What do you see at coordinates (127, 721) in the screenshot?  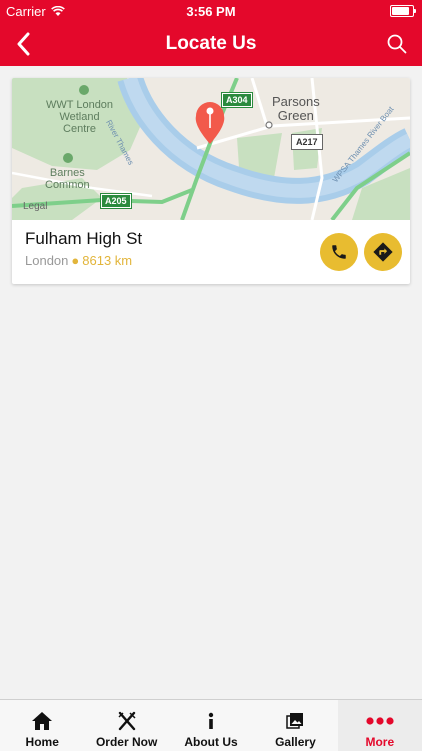 I see `utensils-icon` at bounding box center [127, 721].